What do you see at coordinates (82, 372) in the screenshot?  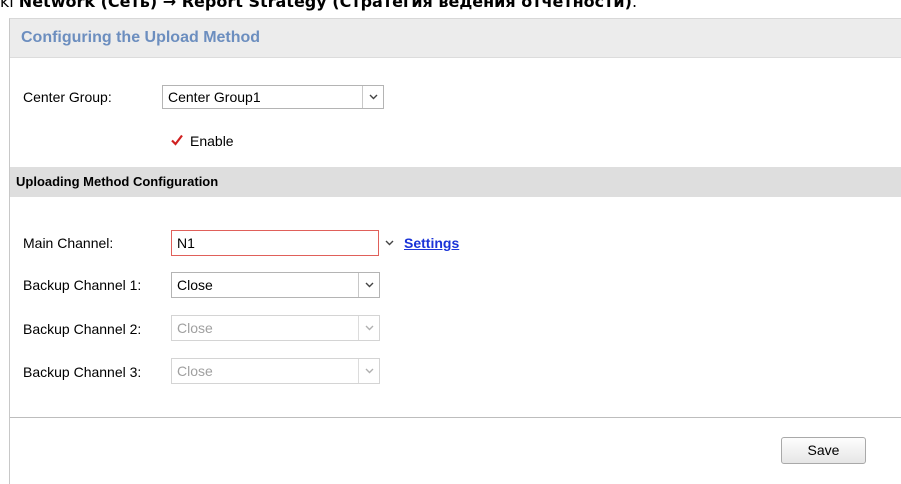 I see `backup-channel-3-label: Backup Channel 3:` at bounding box center [82, 372].